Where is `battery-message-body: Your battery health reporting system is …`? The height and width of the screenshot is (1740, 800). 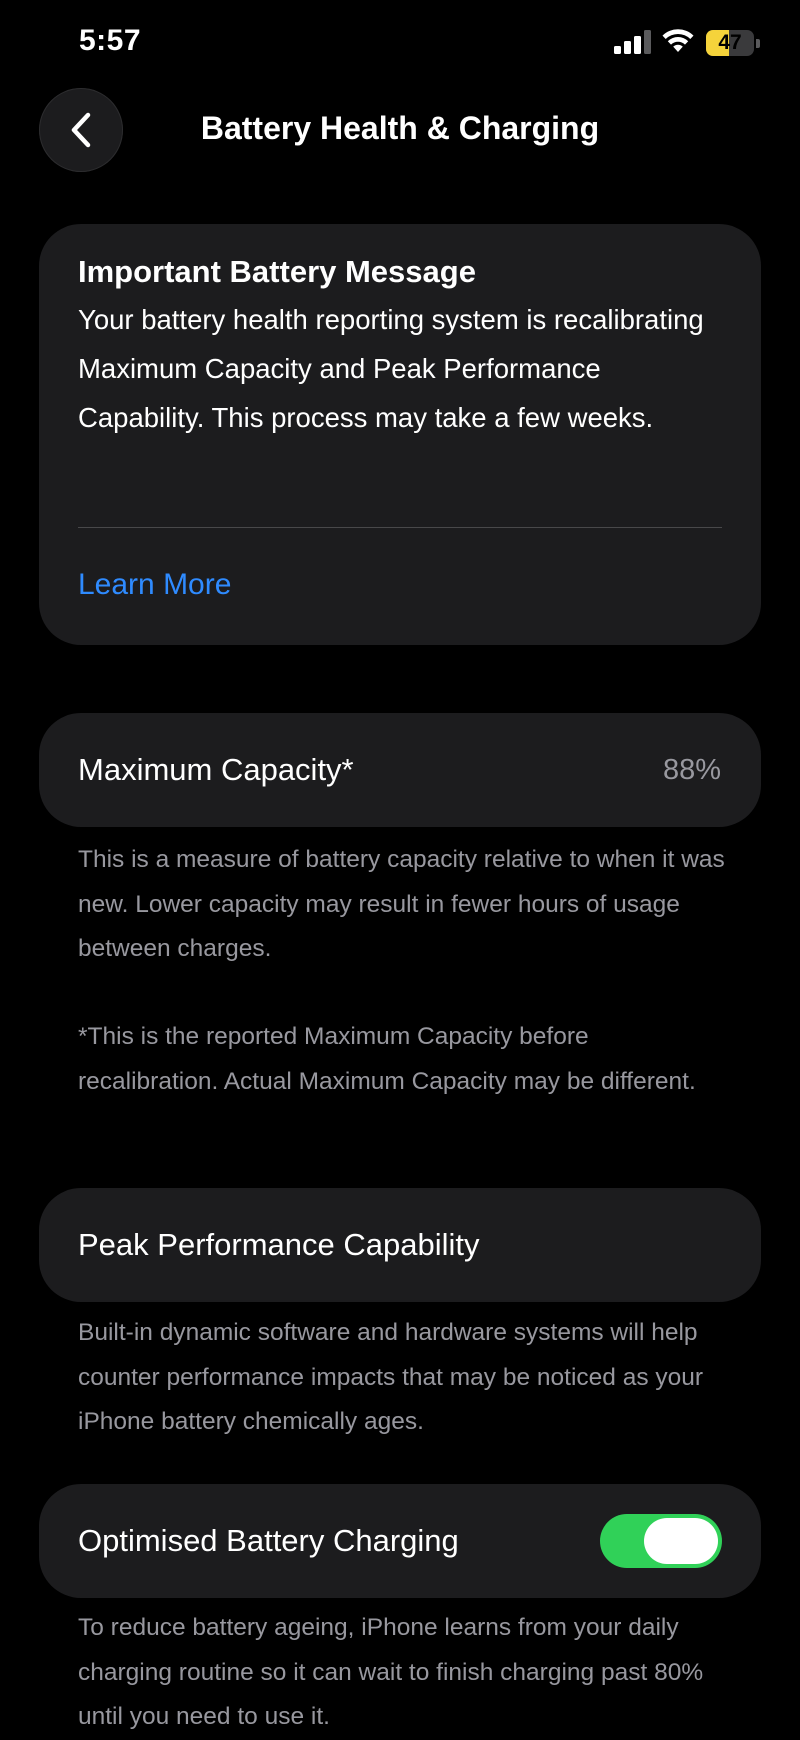
battery-message-body: Your battery health reporting system is … is located at coordinates (391, 368).